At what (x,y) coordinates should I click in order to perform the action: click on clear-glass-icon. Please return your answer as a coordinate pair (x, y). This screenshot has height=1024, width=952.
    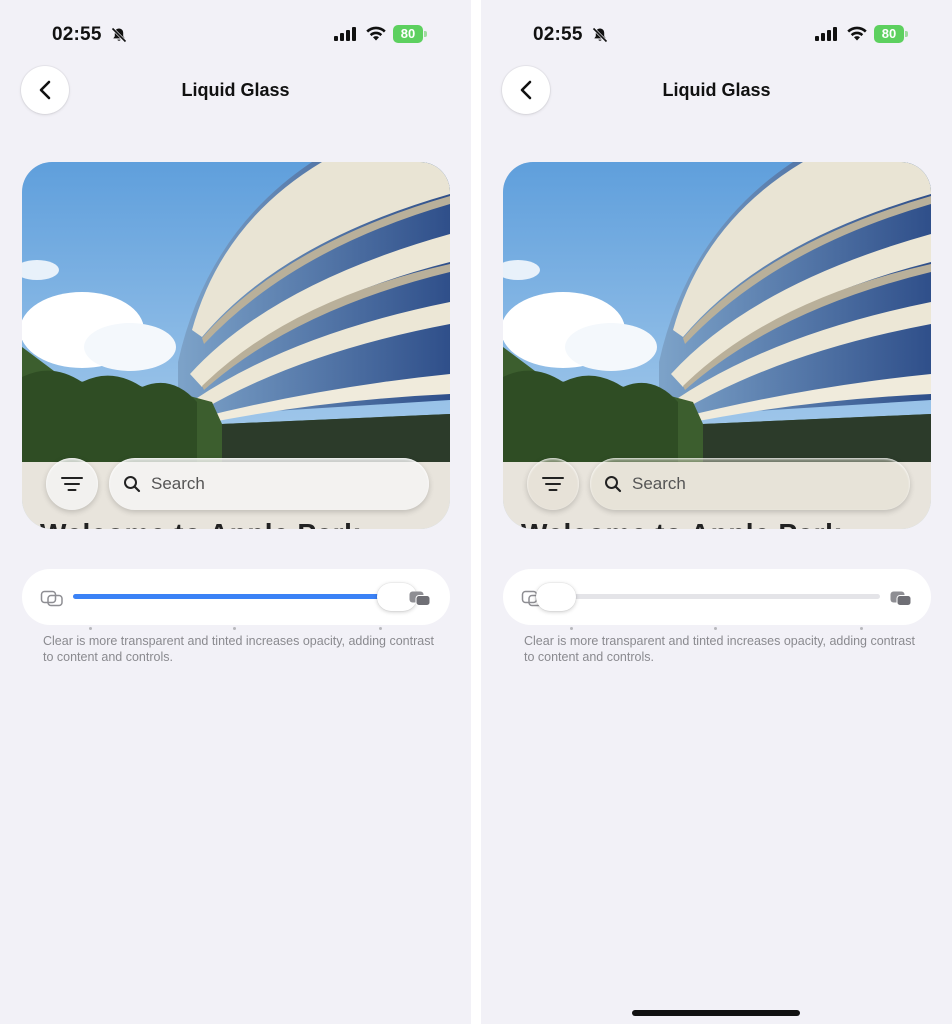
    Looking at the image, I should click on (51, 598).